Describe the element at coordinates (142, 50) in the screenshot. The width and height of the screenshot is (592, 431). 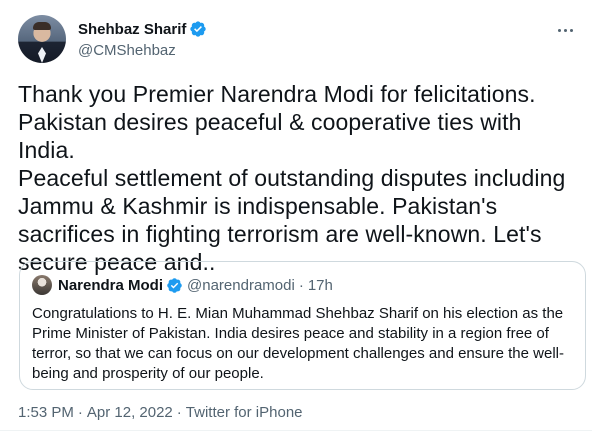
I see `author-handle: @CMShehbaz` at that location.